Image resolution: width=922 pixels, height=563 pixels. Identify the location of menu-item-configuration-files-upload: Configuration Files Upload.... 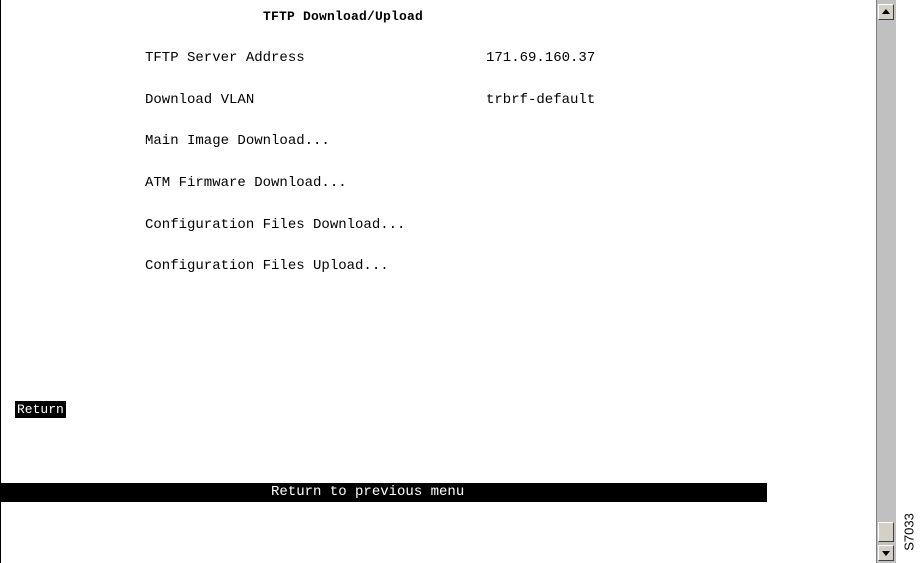
(267, 266).